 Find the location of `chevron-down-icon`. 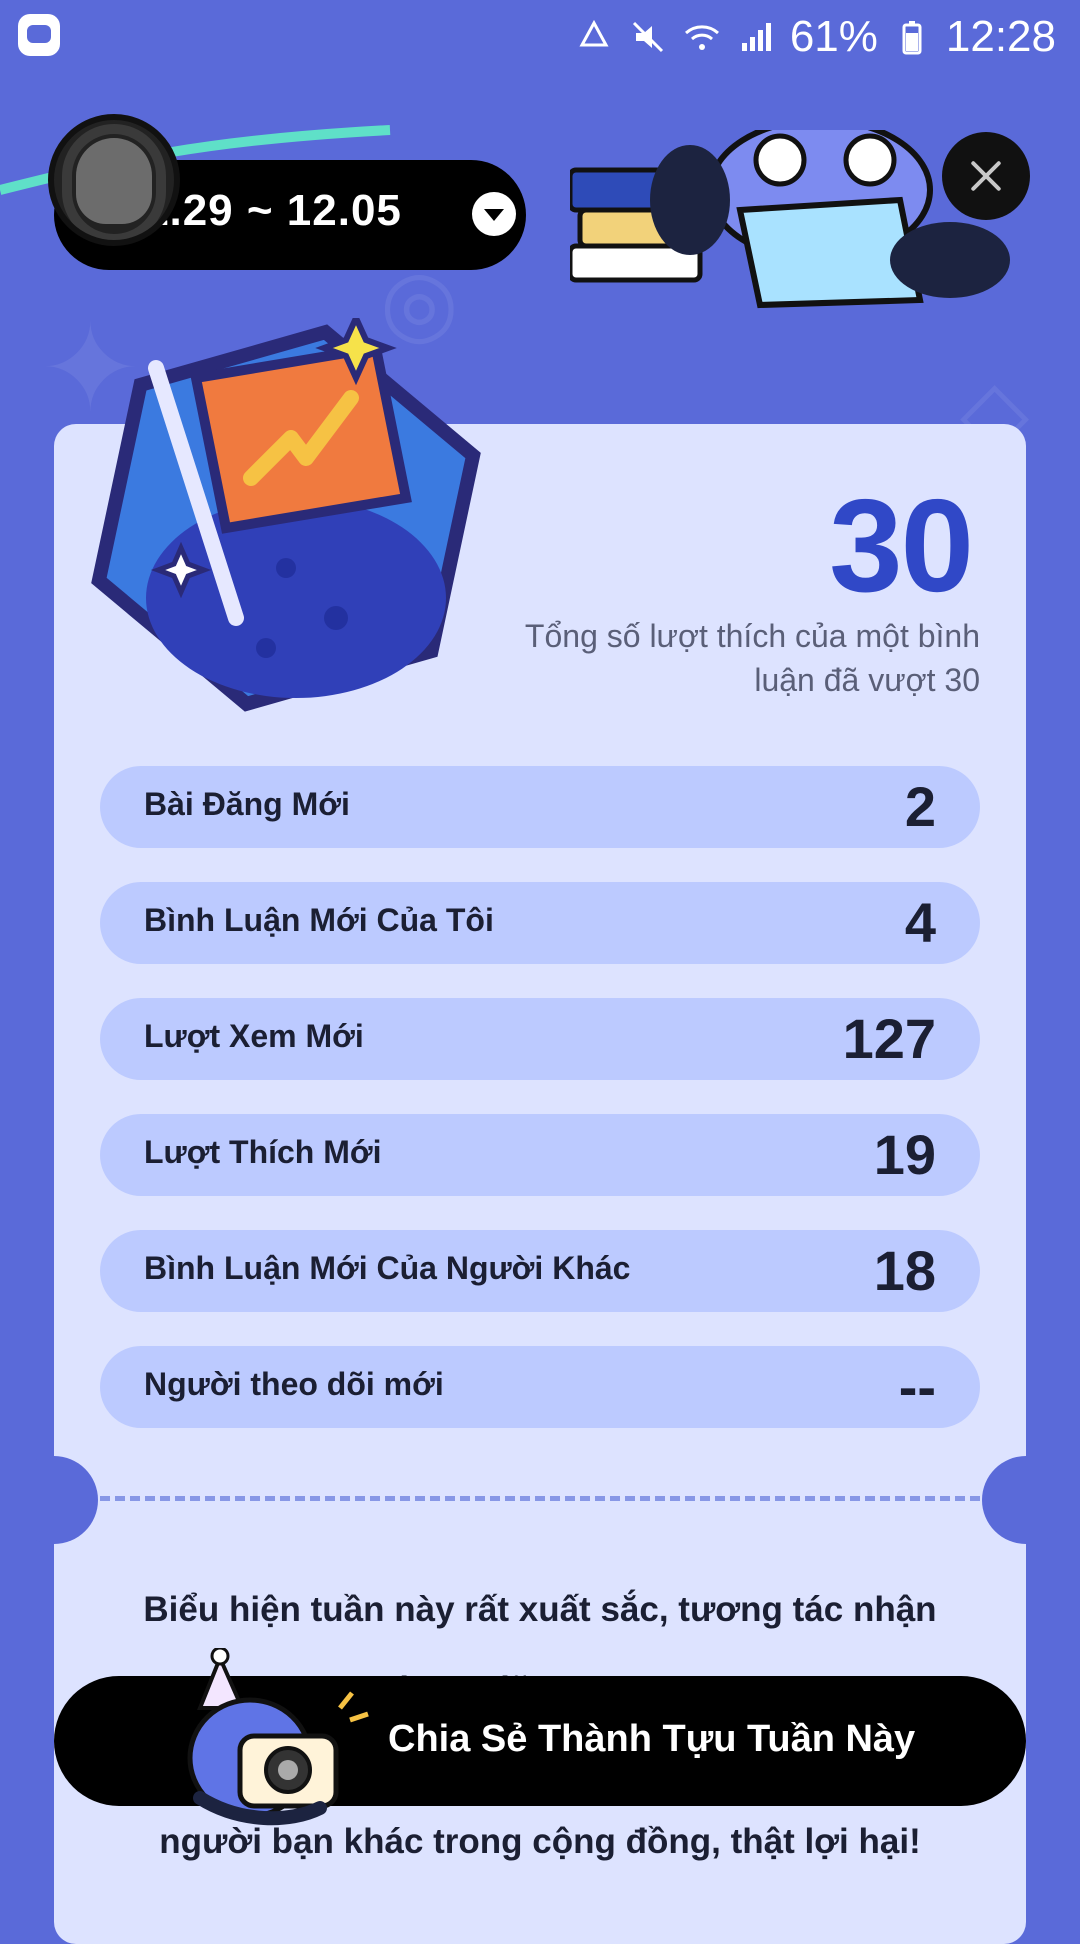

chevron-down-icon is located at coordinates (494, 214).